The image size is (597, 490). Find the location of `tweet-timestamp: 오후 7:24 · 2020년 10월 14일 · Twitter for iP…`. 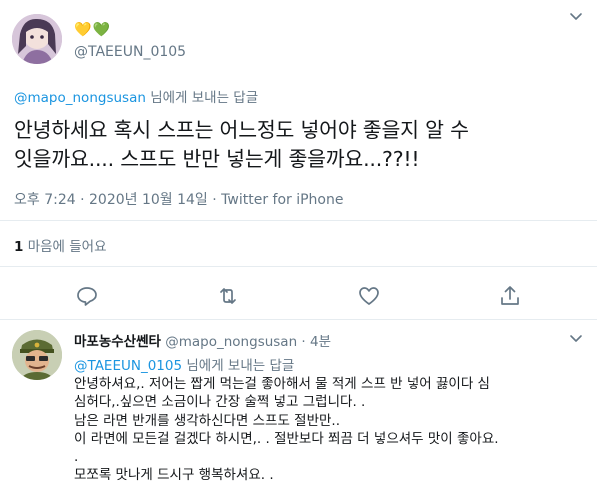

tweet-timestamp: 오후 7:24 · 2020년 10월 14일 · Twitter for iP… is located at coordinates (178, 199).